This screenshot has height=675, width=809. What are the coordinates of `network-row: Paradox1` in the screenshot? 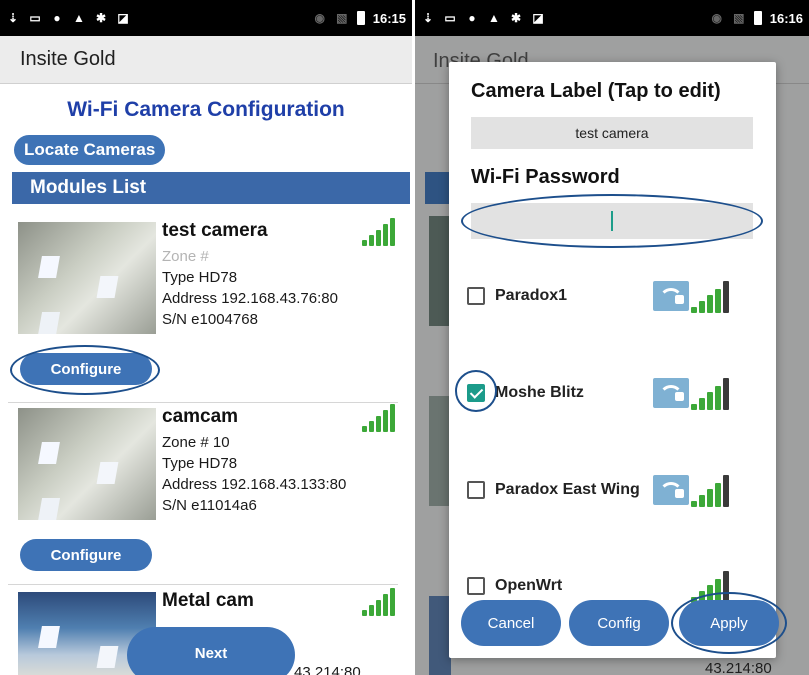 It's located at (607, 297).